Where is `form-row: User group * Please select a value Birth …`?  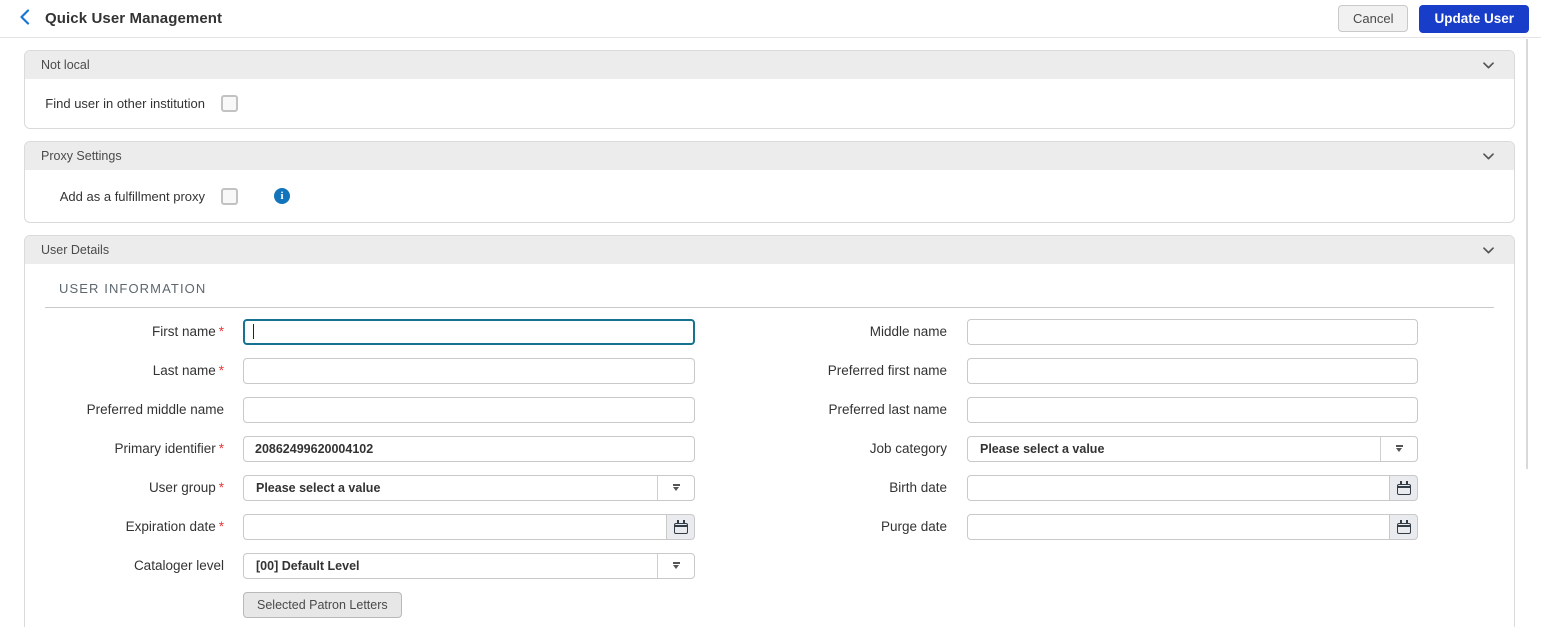
form-row: User group * Please select a value Birth … is located at coordinates (769, 487).